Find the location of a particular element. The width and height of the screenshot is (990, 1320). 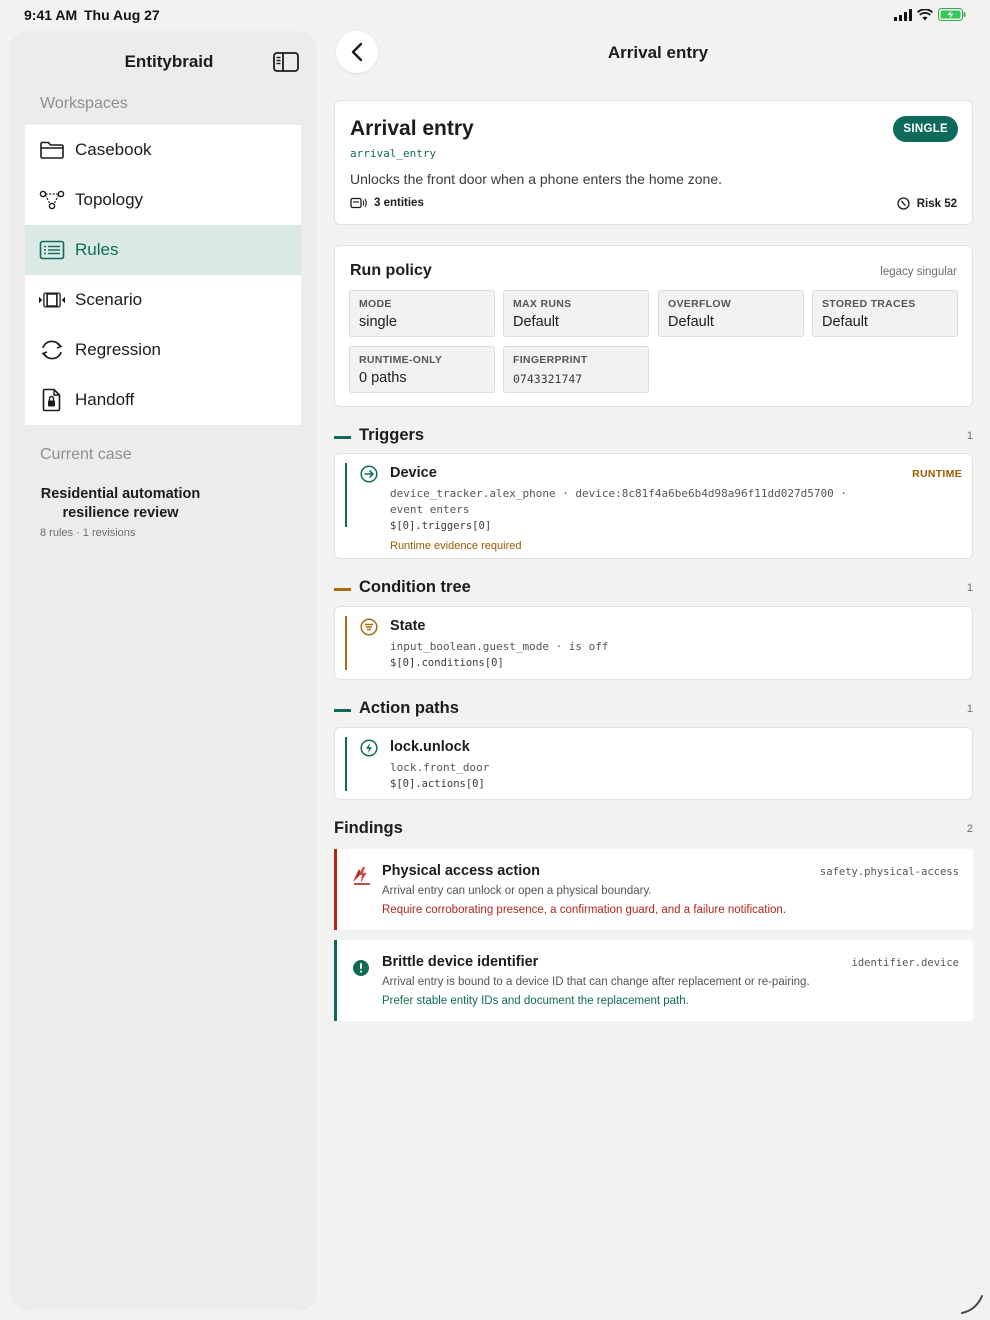

policy-key: FINGERPRINT is located at coordinates (550, 360).